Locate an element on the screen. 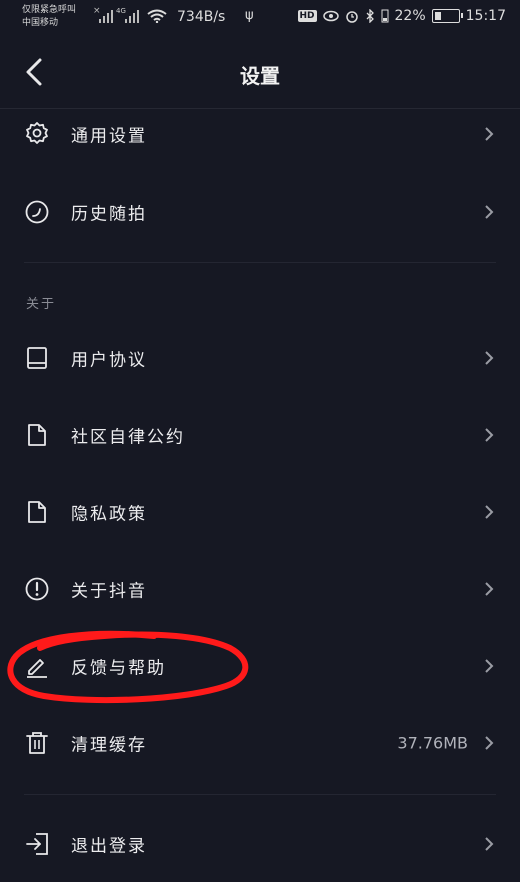 The width and height of the screenshot is (520, 882). status-right: HD 22% 15:17 is located at coordinates (401, 16).